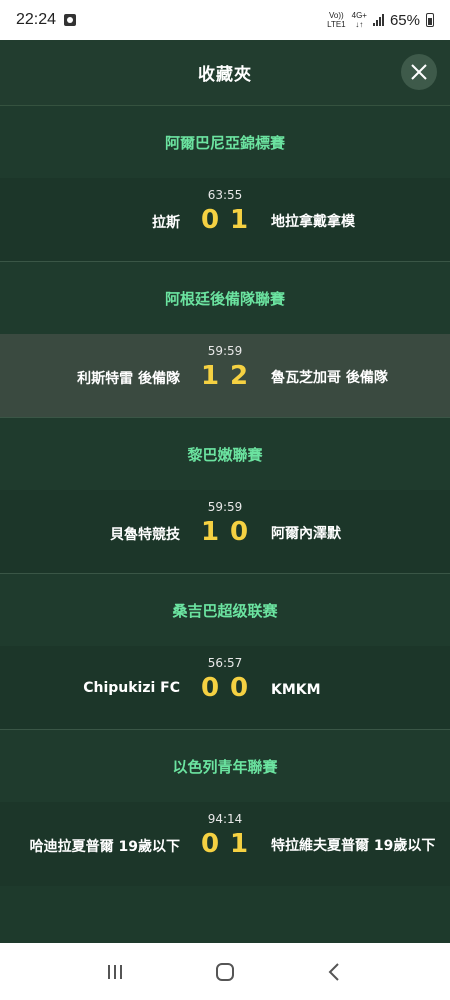 Image resolution: width=450 pixels, height=1000 pixels. I want to click on league-name: 桑吉巴超级联赛, so click(225, 610).